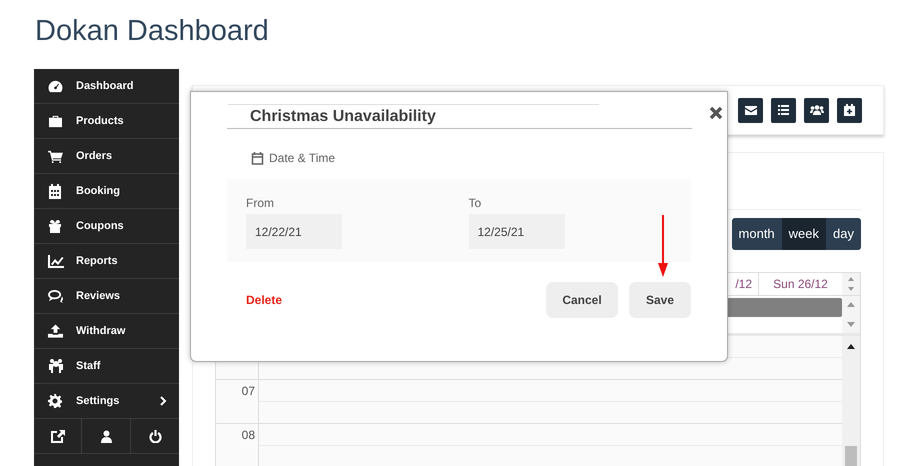 This screenshot has height=466, width=910. Describe the element at coordinates (106, 86) in the screenshot. I see `sidebar-item: Dashboard` at that location.